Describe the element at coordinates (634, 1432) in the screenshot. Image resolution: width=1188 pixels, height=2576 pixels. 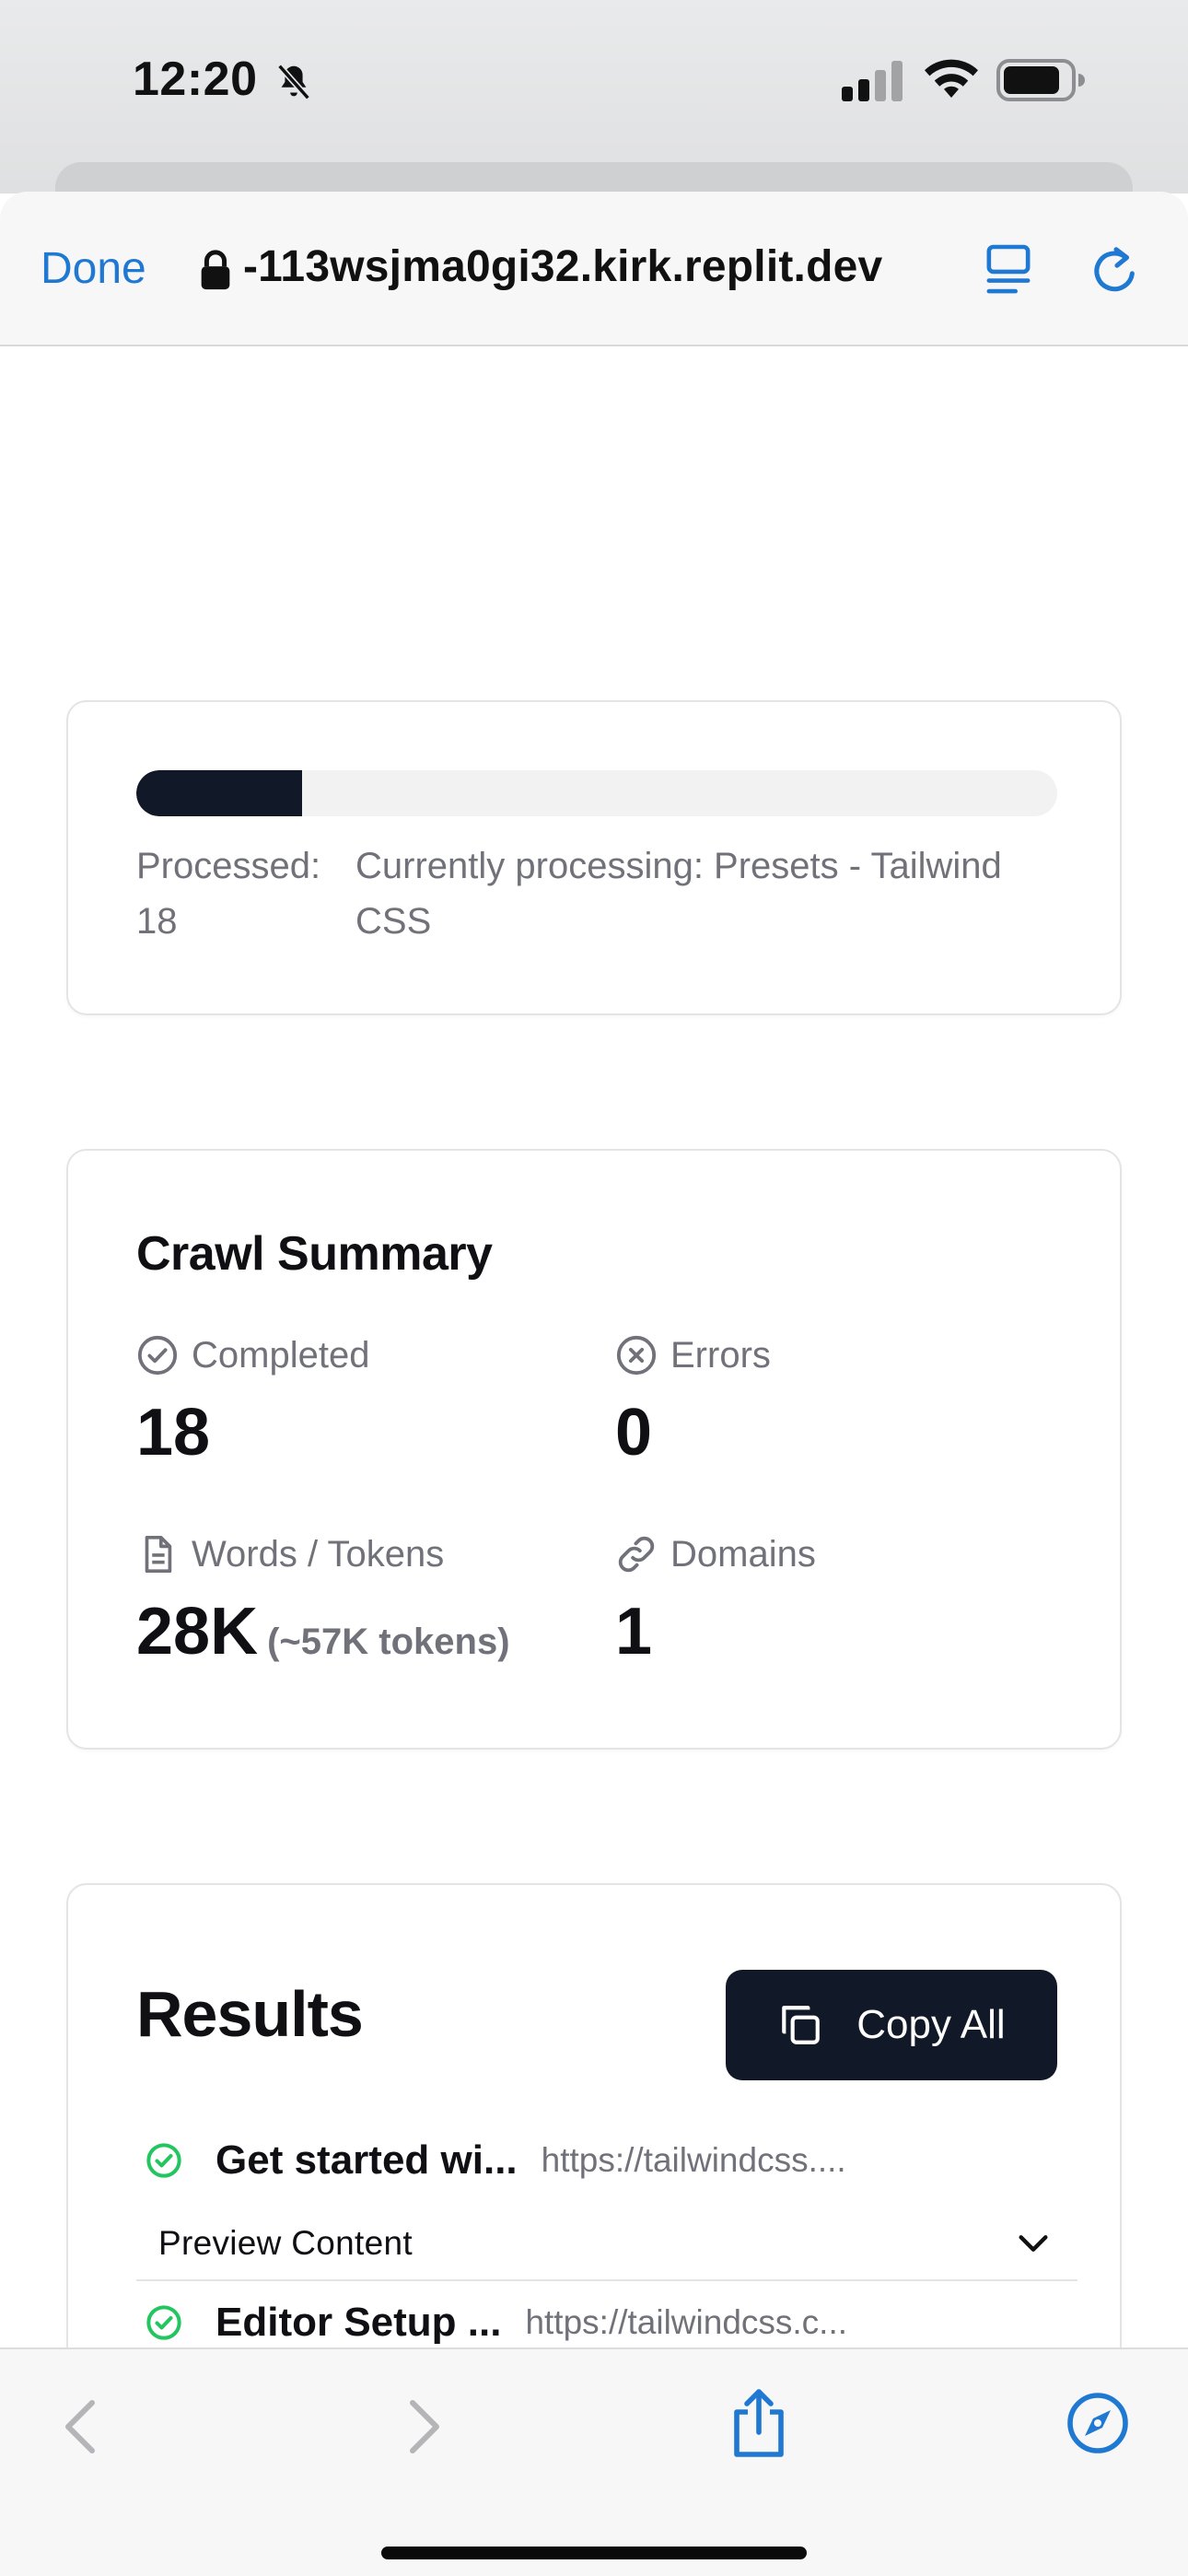
I see `stat-errors-value: 0` at that location.